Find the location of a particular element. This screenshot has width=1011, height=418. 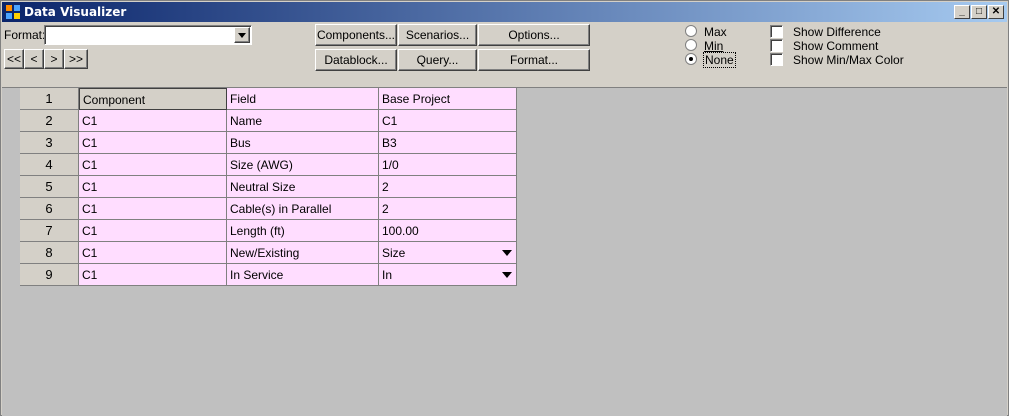

cell-value: Size is located at coordinates (448, 253).